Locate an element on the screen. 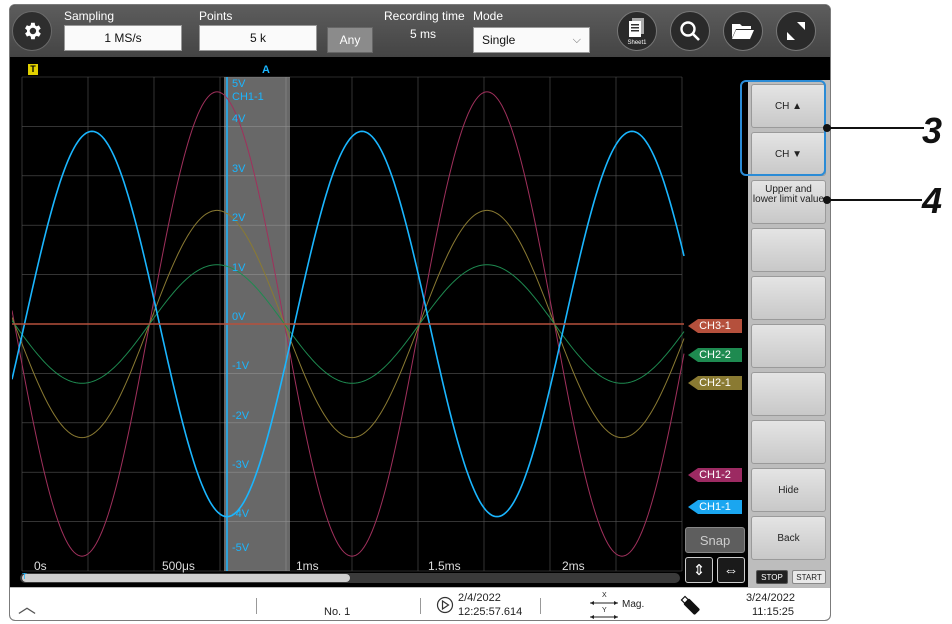 The width and height of the screenshot is (952, 624). channel-tag-ch1-2: CH1-2 is located at coordinates (715, 475).